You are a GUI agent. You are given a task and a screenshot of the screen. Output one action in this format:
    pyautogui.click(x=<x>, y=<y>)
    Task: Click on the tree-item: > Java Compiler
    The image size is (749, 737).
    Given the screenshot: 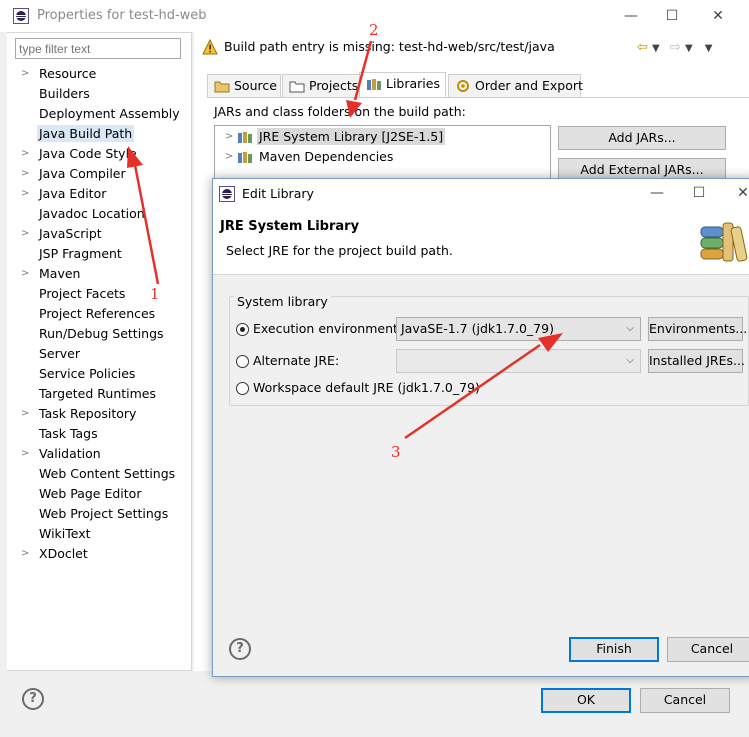 What is the action you would take?
    pyautogui.click(x=103, y=174)
    